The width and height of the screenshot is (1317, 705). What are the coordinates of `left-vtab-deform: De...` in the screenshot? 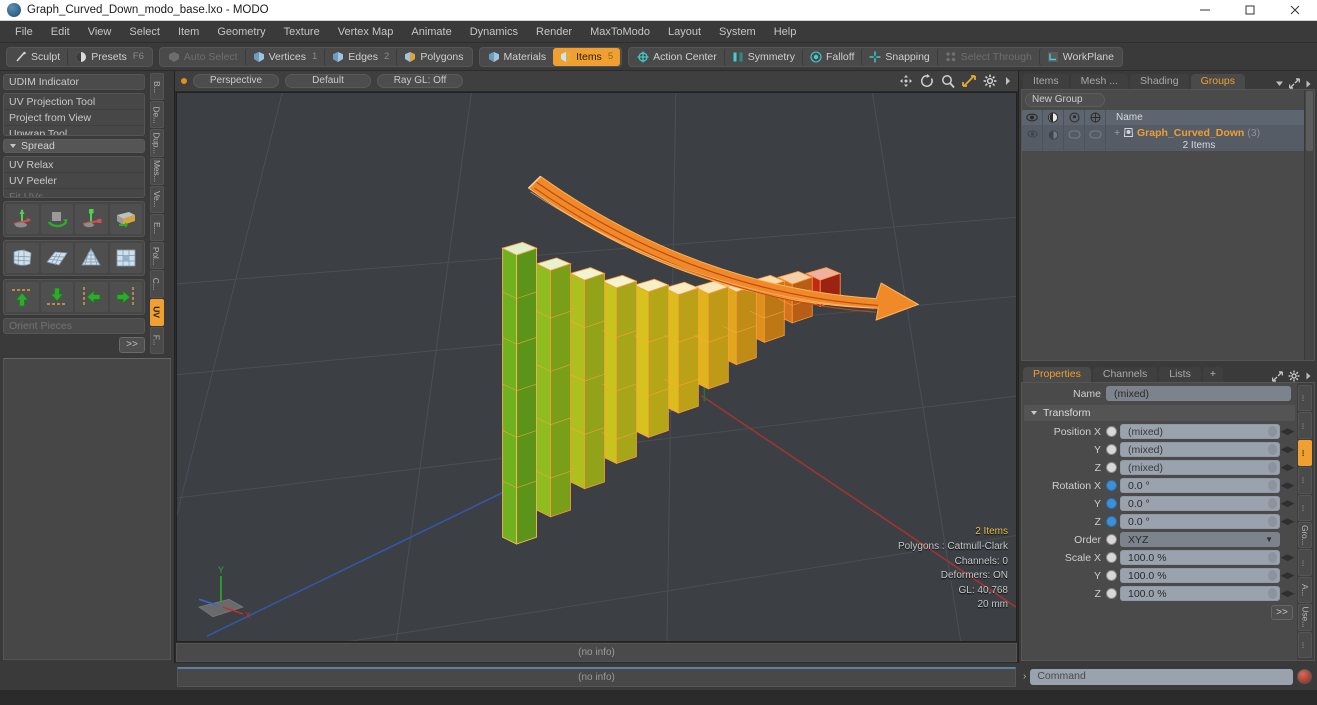 It's located at (156, 115).